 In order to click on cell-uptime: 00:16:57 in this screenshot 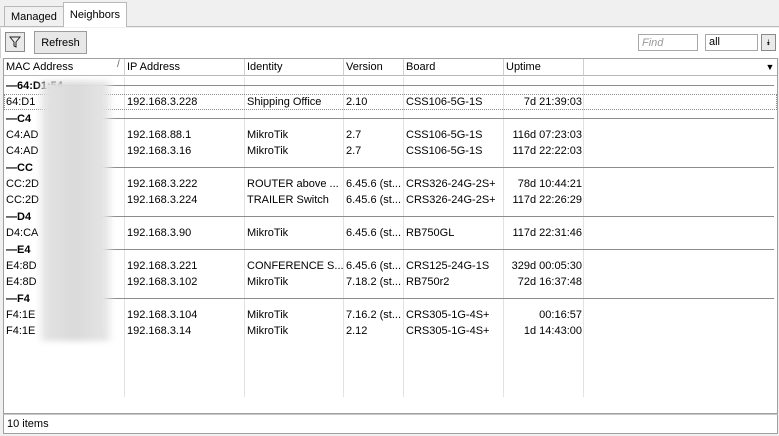, I will do `click(560, 315)`.